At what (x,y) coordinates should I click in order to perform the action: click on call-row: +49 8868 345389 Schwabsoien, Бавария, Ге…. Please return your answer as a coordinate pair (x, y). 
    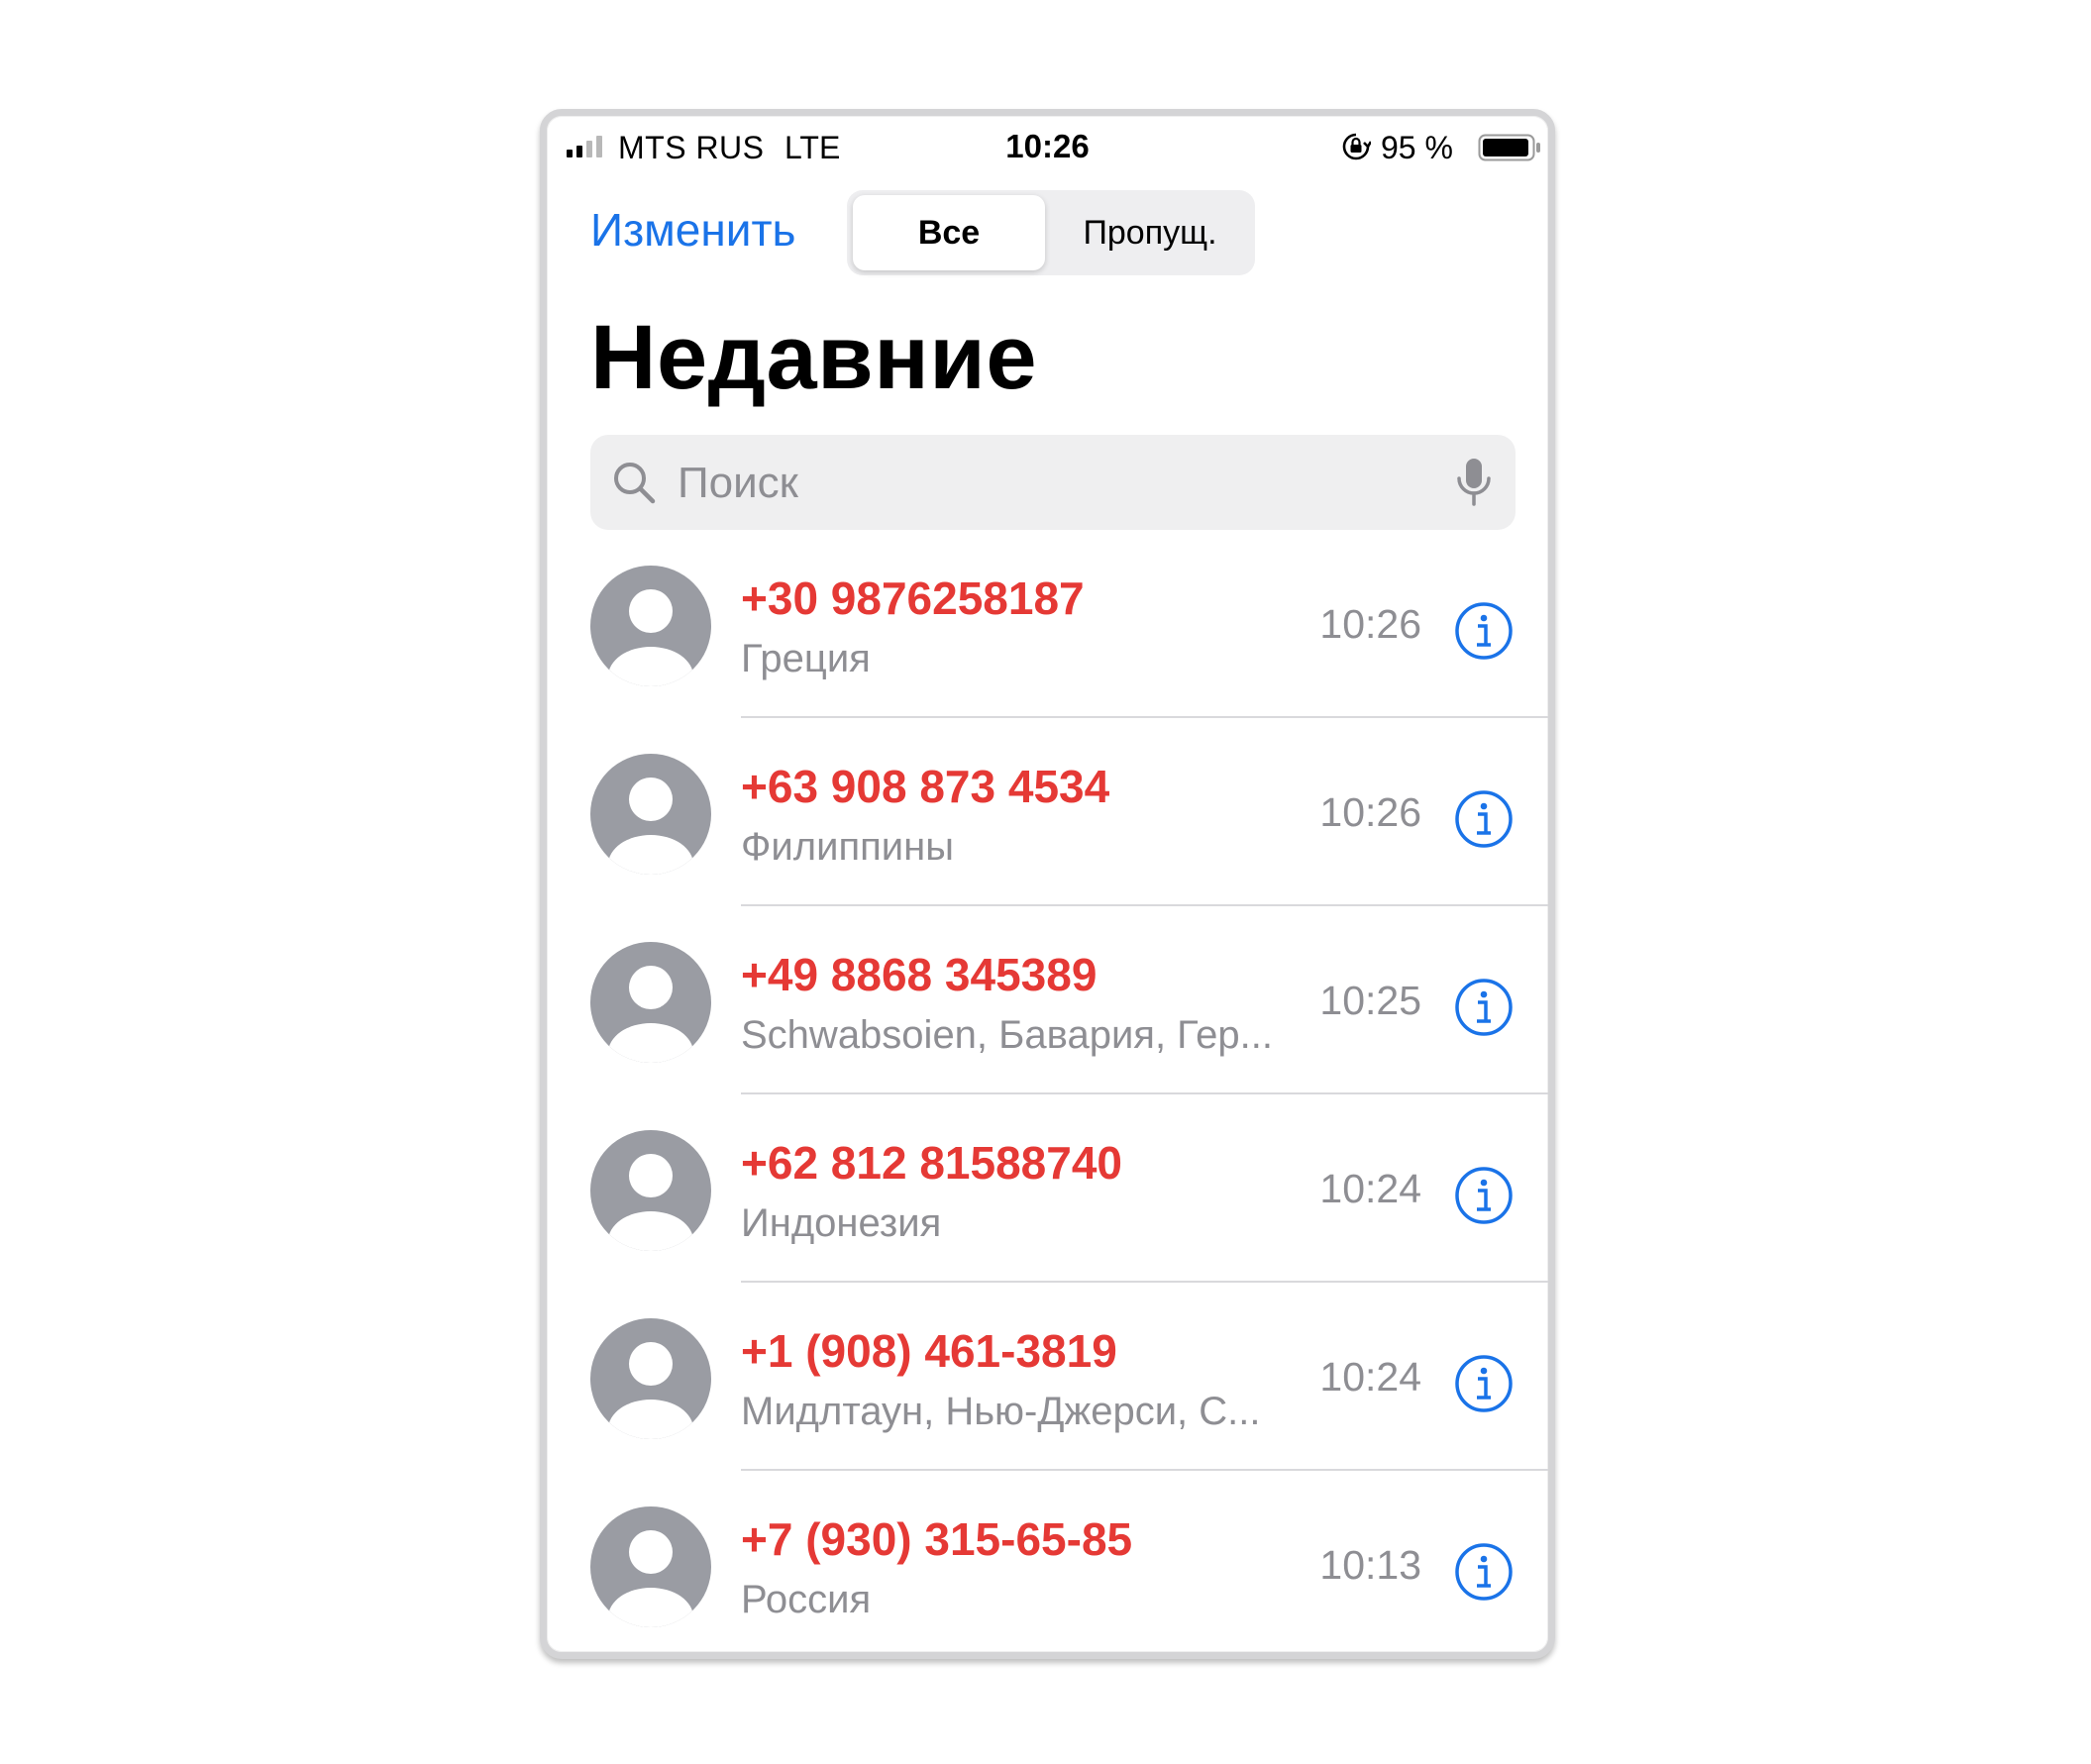
    Looking at the image, I should click on (1047, 1000).